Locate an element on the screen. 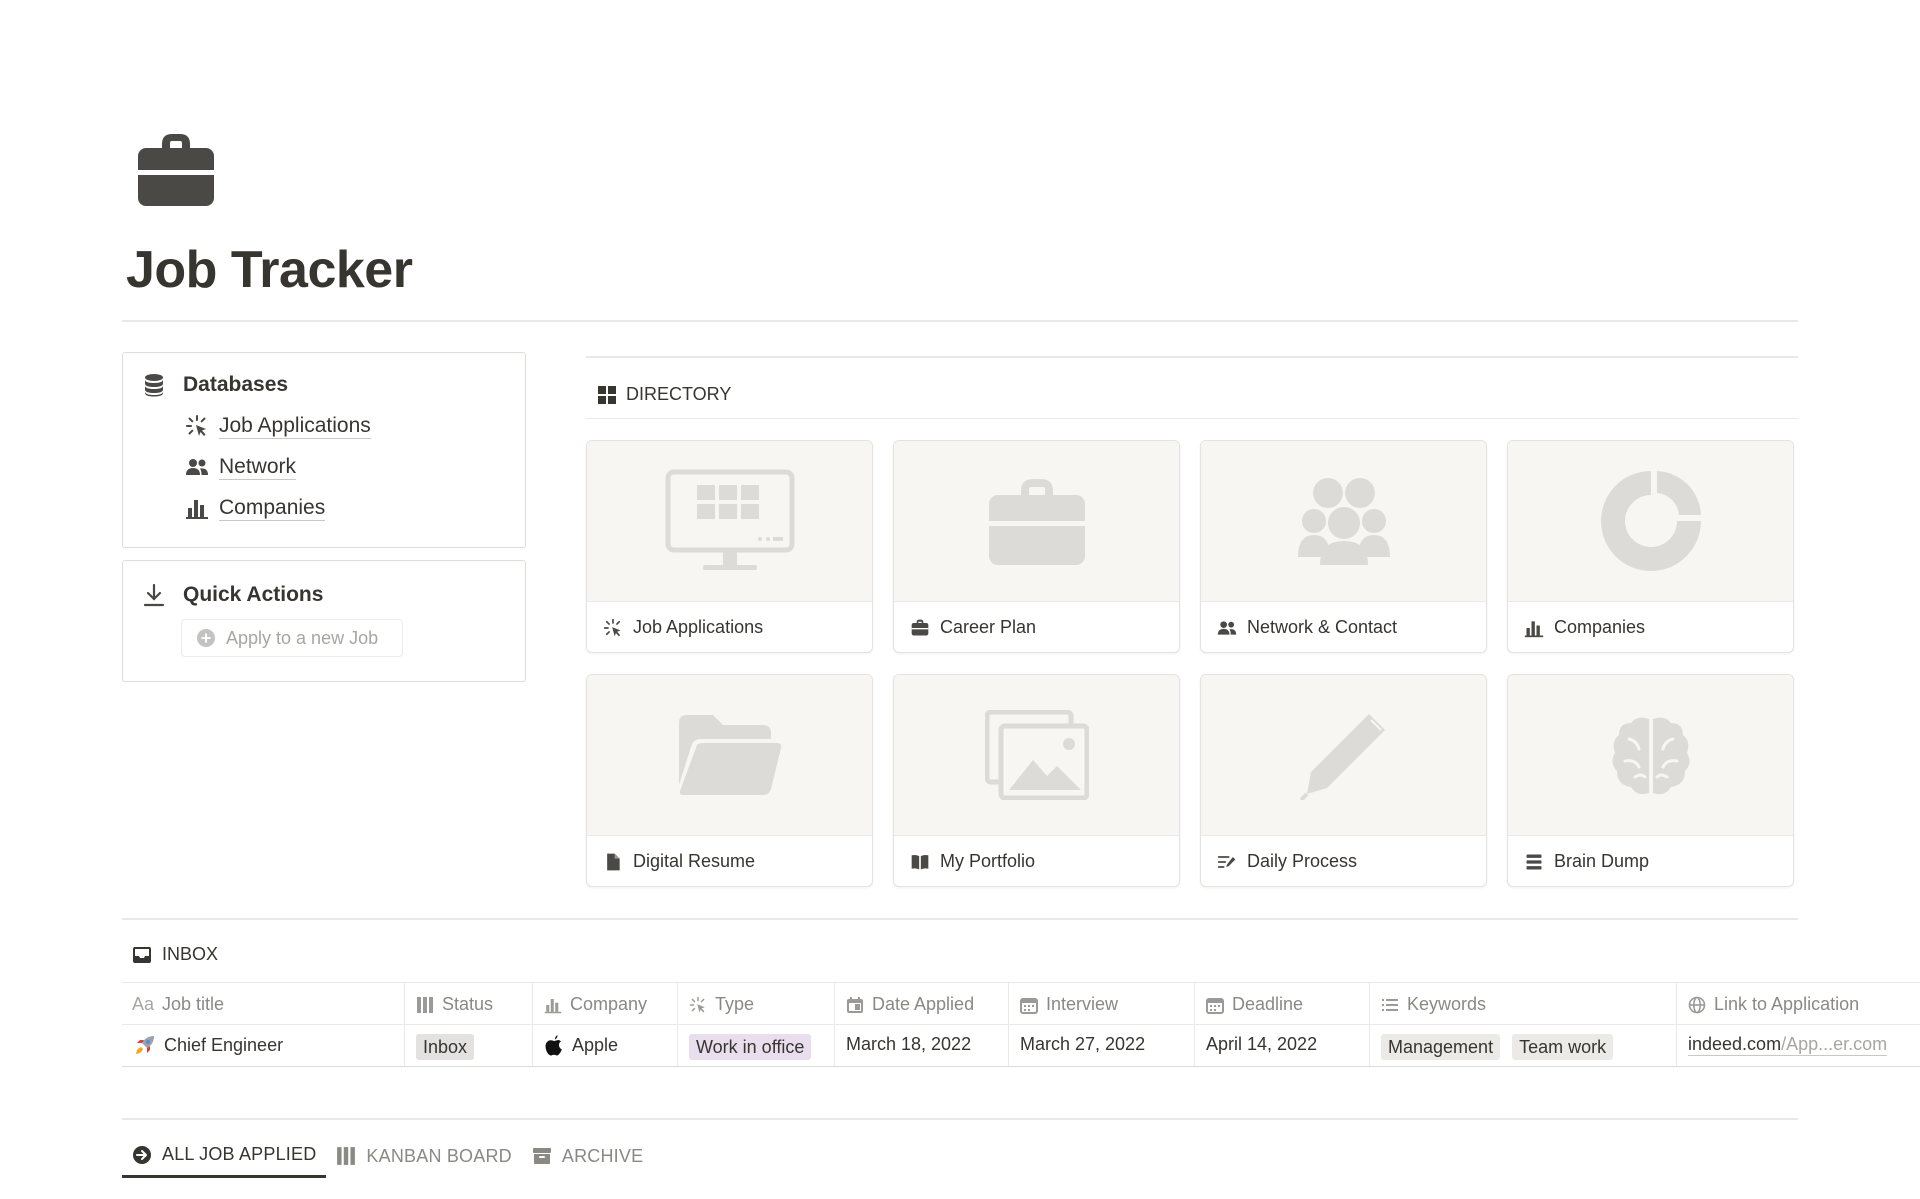  column-header-label: Date Applied is located at coordinates (923, 1004).